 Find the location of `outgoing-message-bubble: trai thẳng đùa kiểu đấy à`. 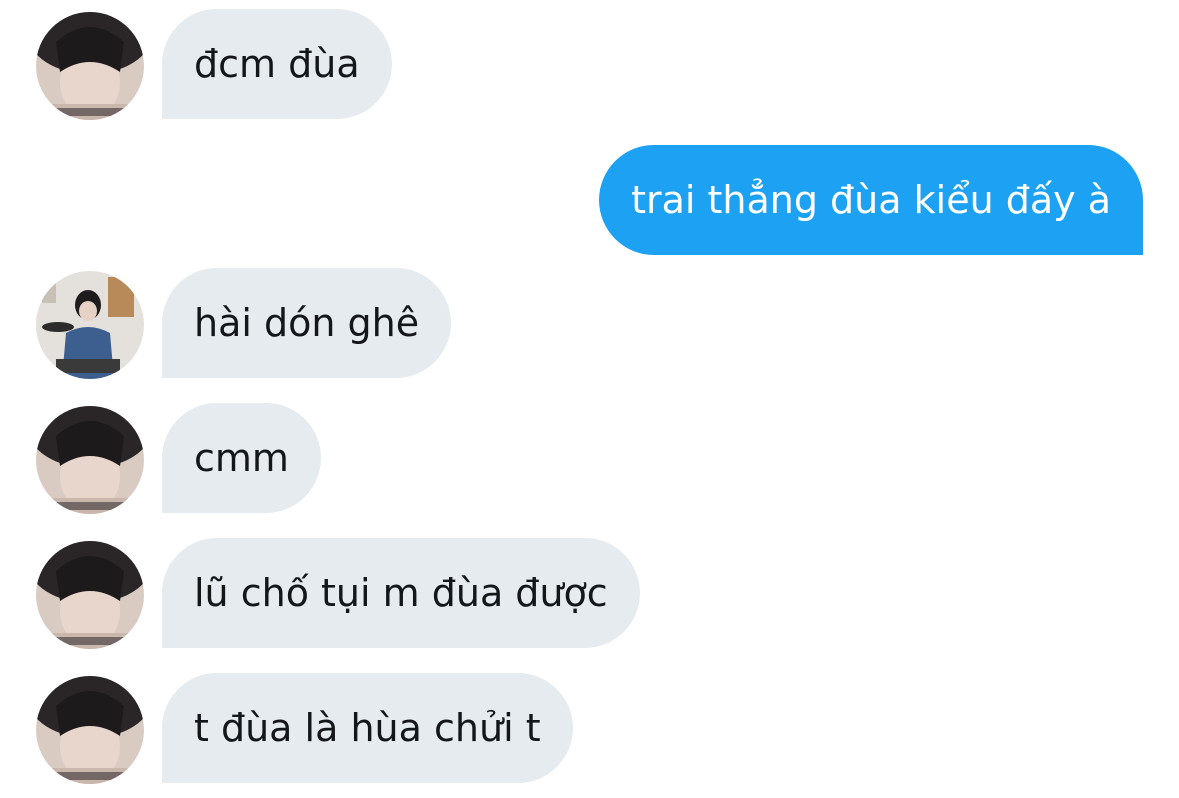

outgoing-message-bubble: trai thẳng đùa kiểu đấy à is located at coordinates (871, 200).